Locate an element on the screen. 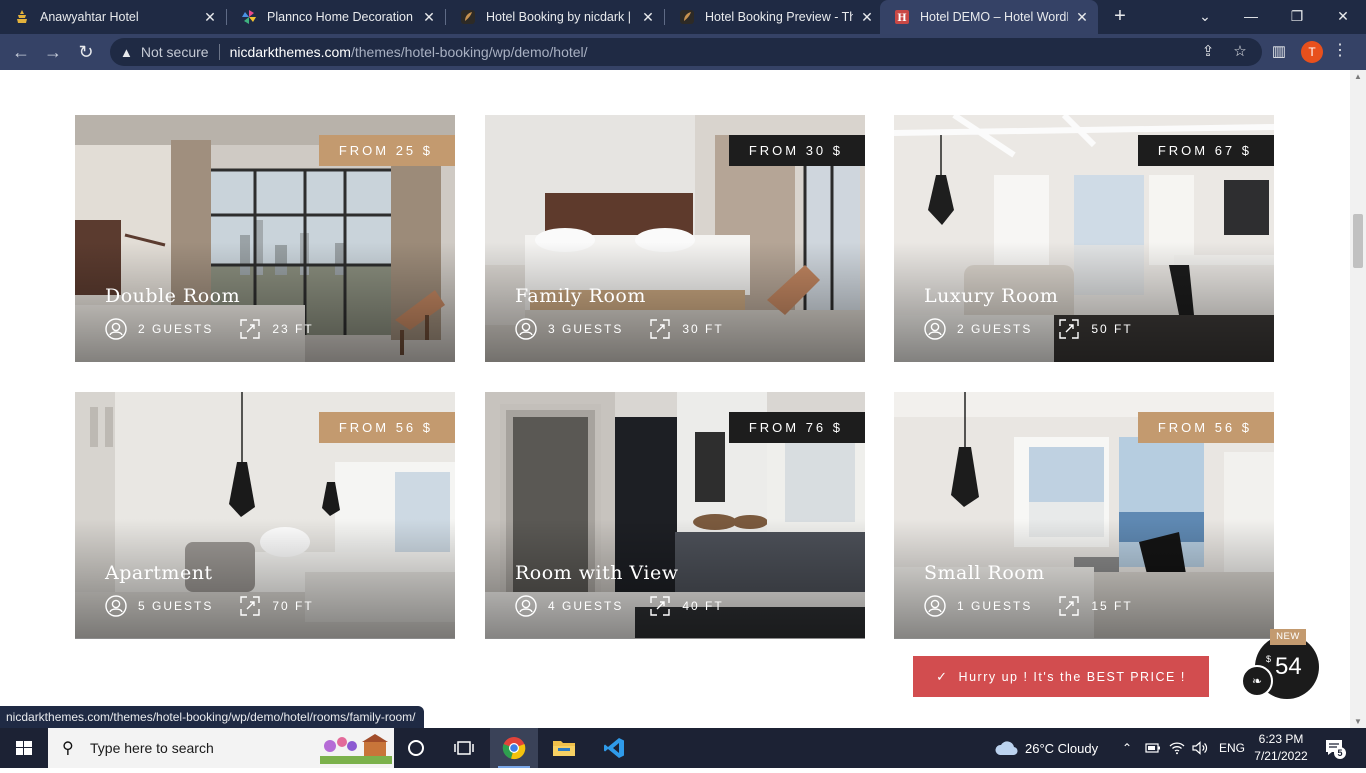 This screenshot has height=773, width=1366. tab-title: Hotel Booking Preview - Ther is located at coordinates (779, 17).